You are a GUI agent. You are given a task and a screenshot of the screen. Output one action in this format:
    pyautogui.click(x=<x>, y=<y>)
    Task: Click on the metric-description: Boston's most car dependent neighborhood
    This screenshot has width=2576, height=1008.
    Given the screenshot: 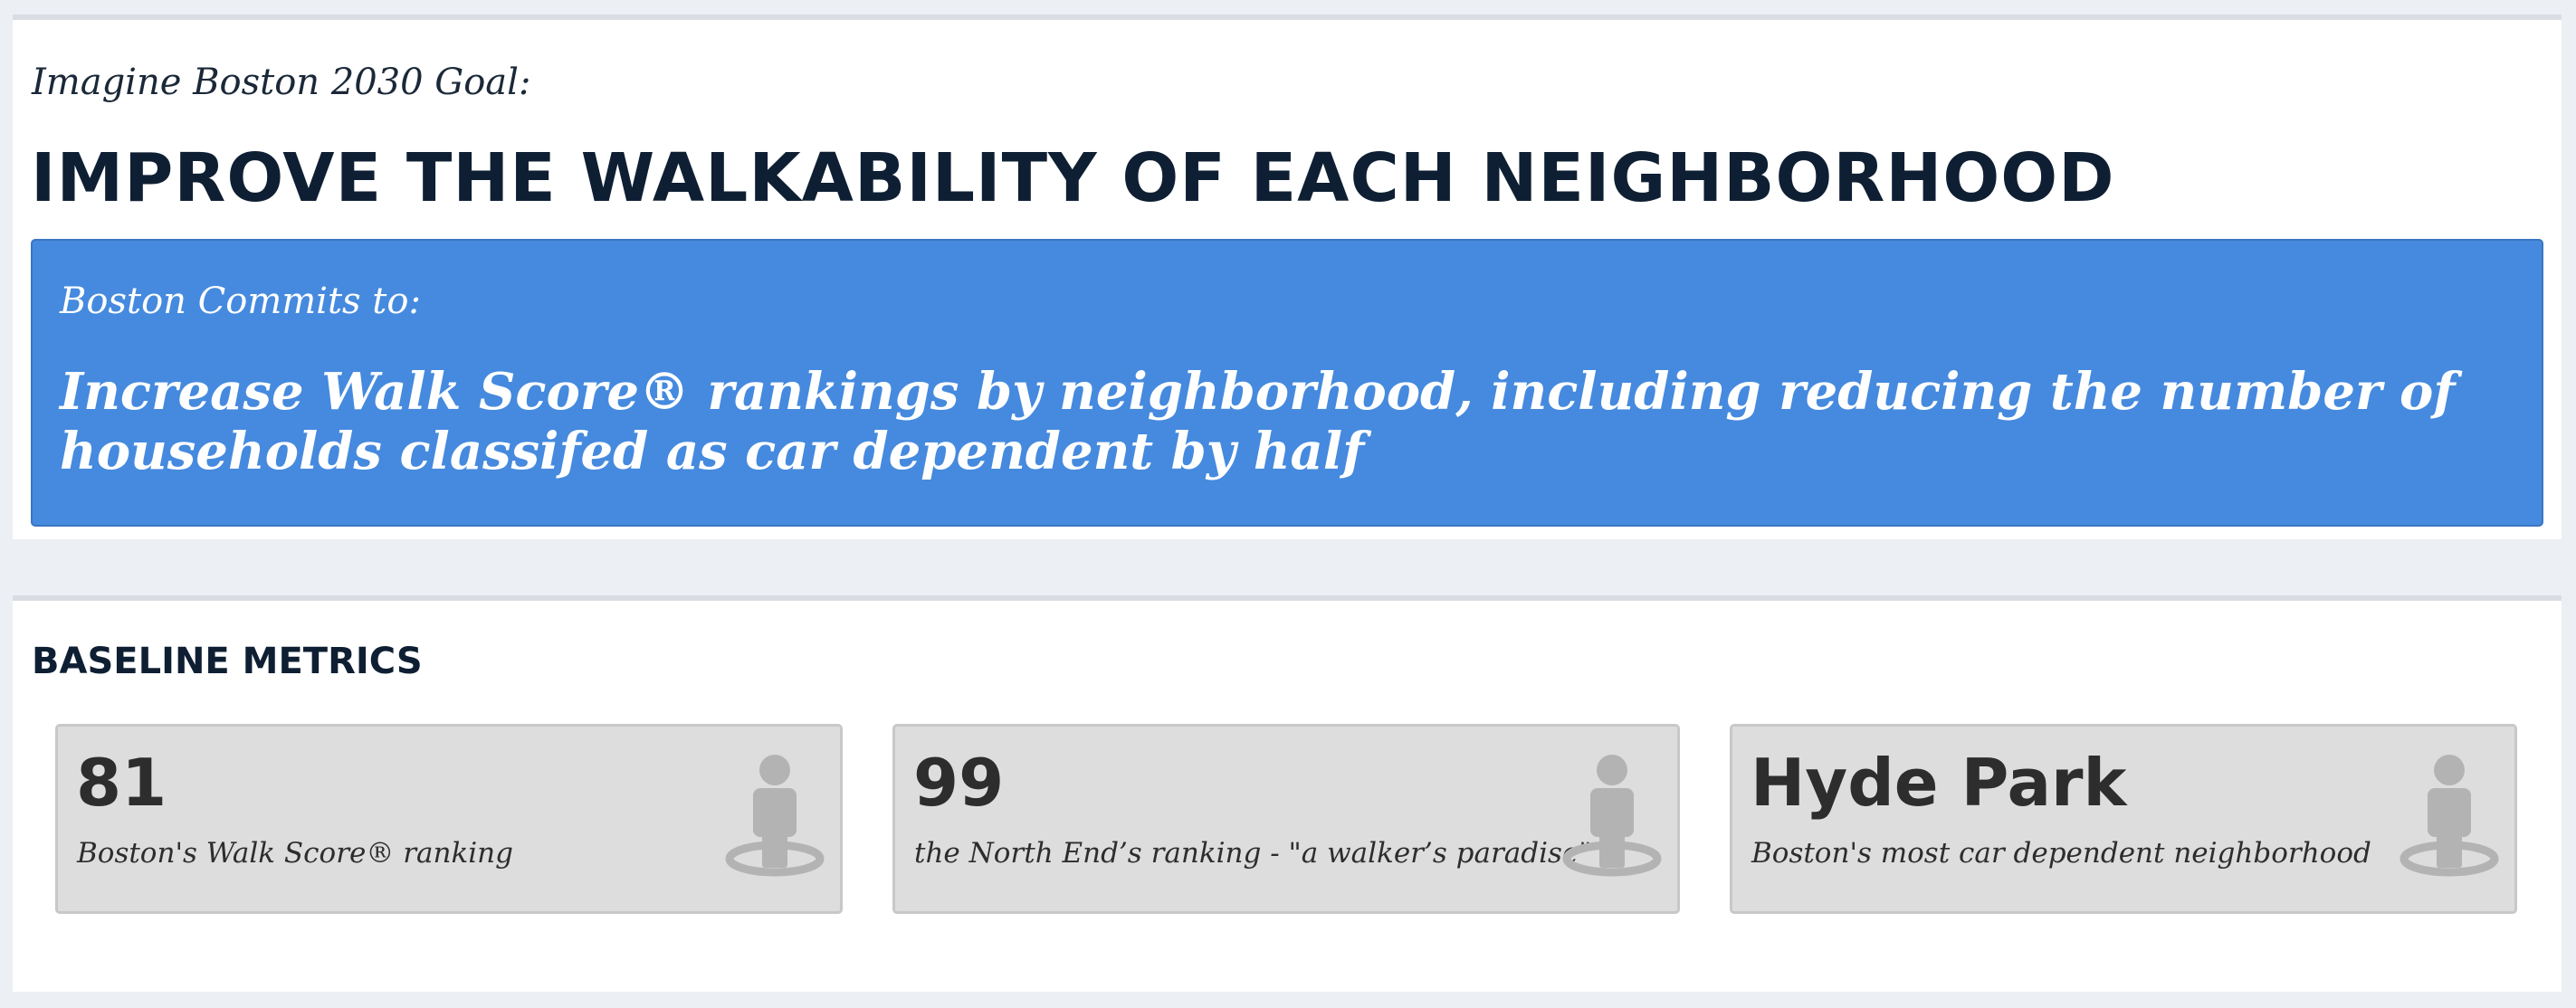 What is the action you would take?
    pyautogui.click(x=2061, y=854)
    